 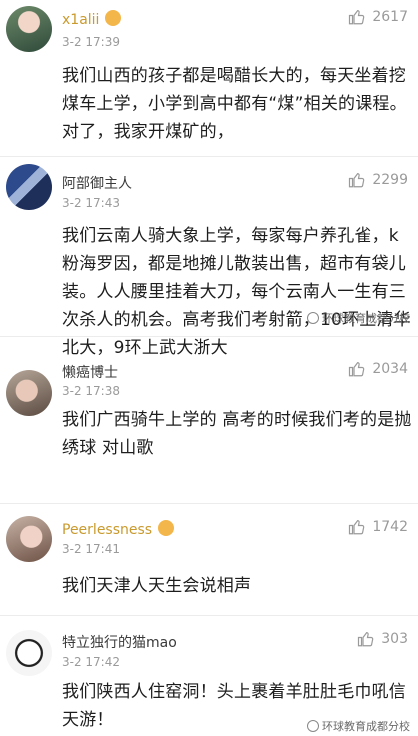 What do you see at coordinates (394, 639) in the screenshot?
I see `like-count: 303` at bounding box center [394, 639].